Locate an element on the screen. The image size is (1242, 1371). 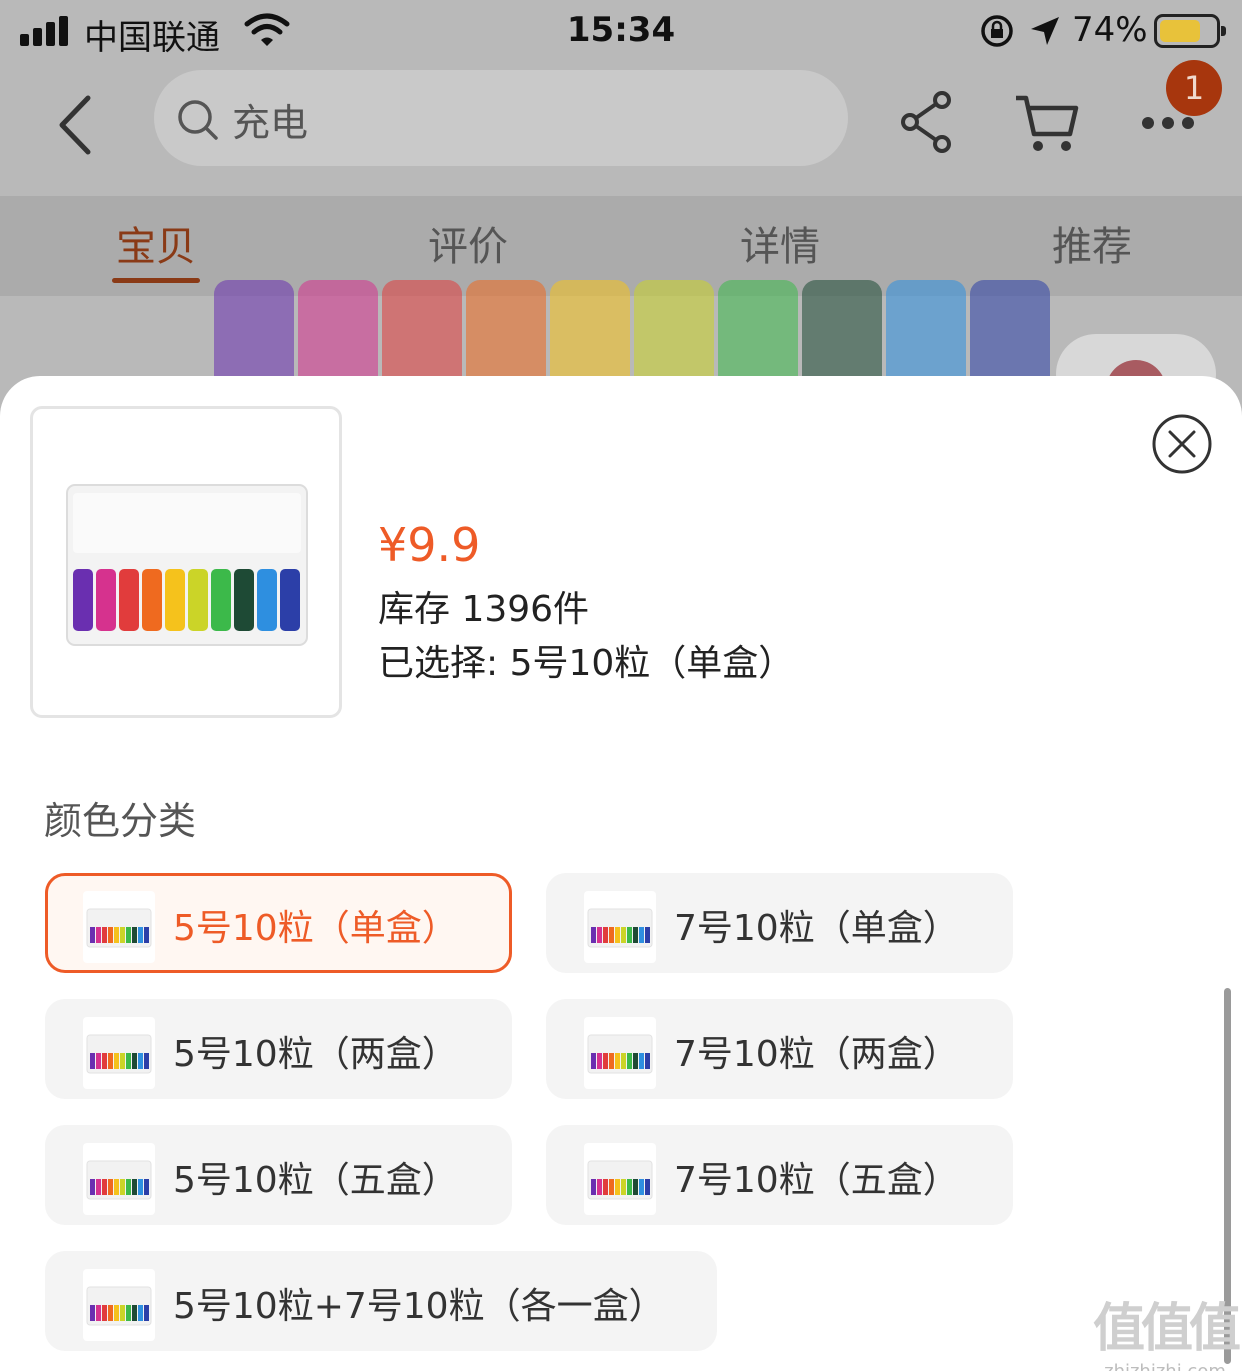
top-nav-bar: 充电 is located at coordinates (621, 124).